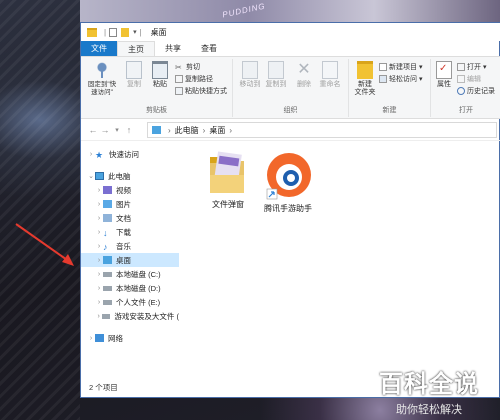 The height and width of the screenshot is (420, 500). Describe the element at coordinates (444, 75) in the screenshot. I see `properties-button: ✓ 属性` at that location.